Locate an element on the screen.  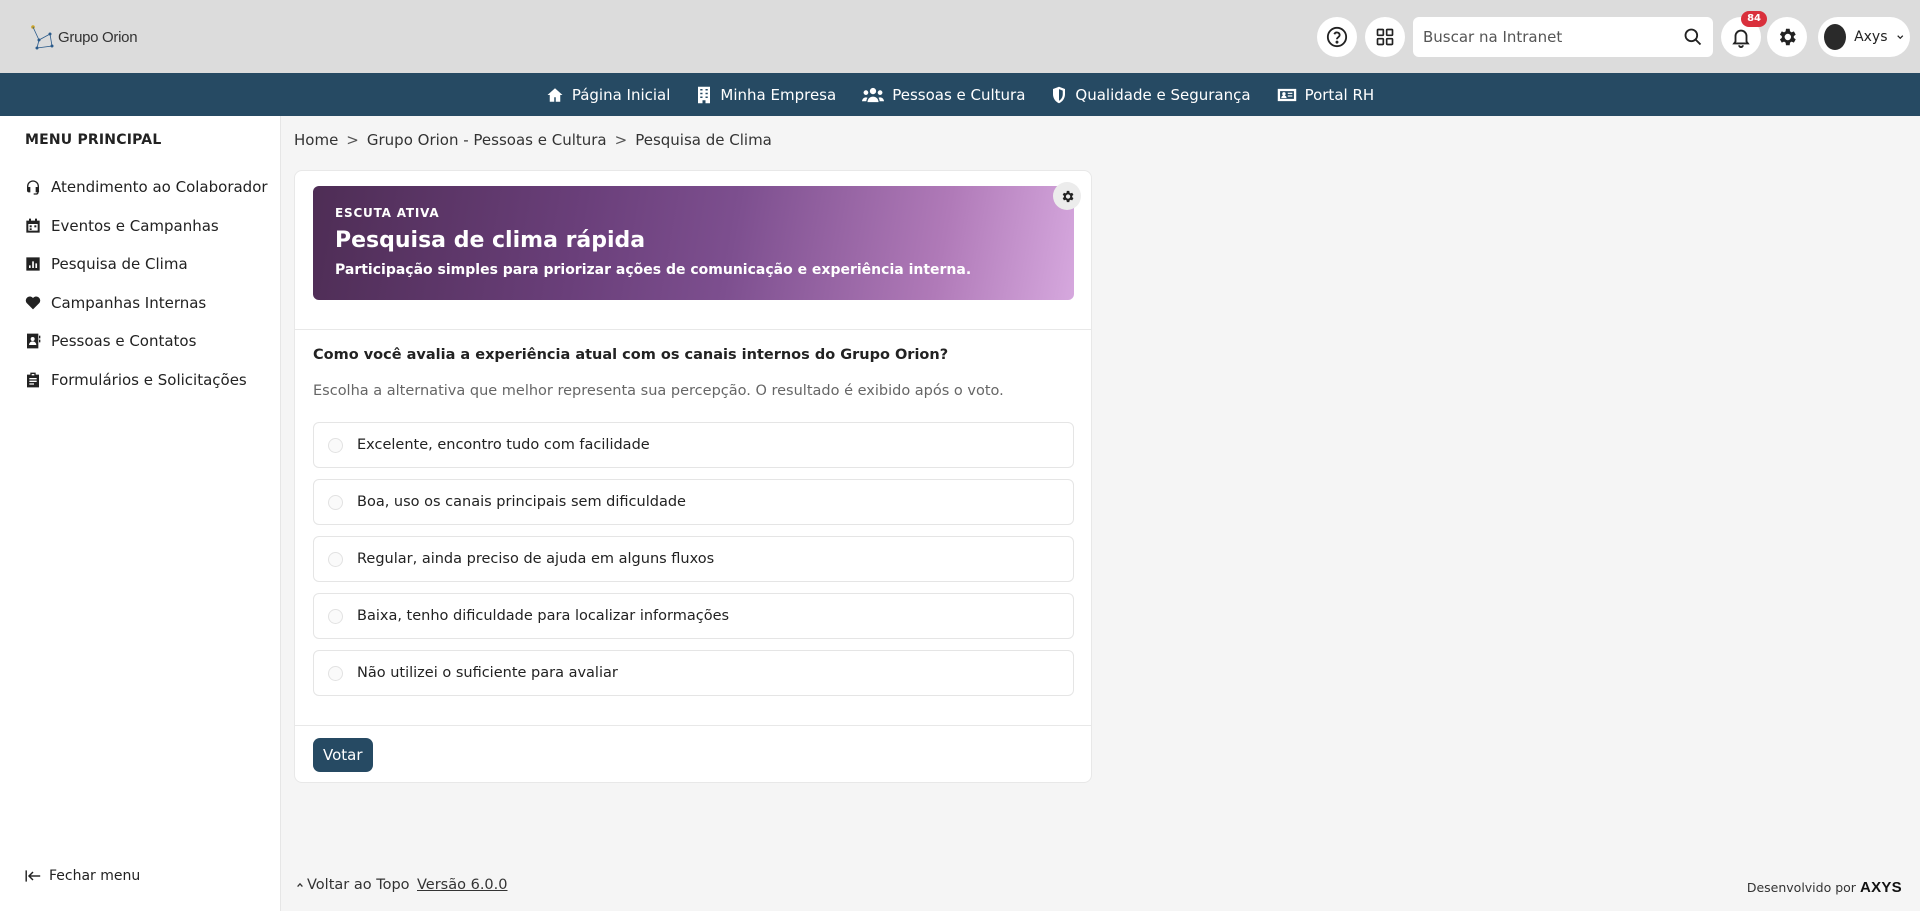
banner-settings-button is located at coordinates (1067, 196).